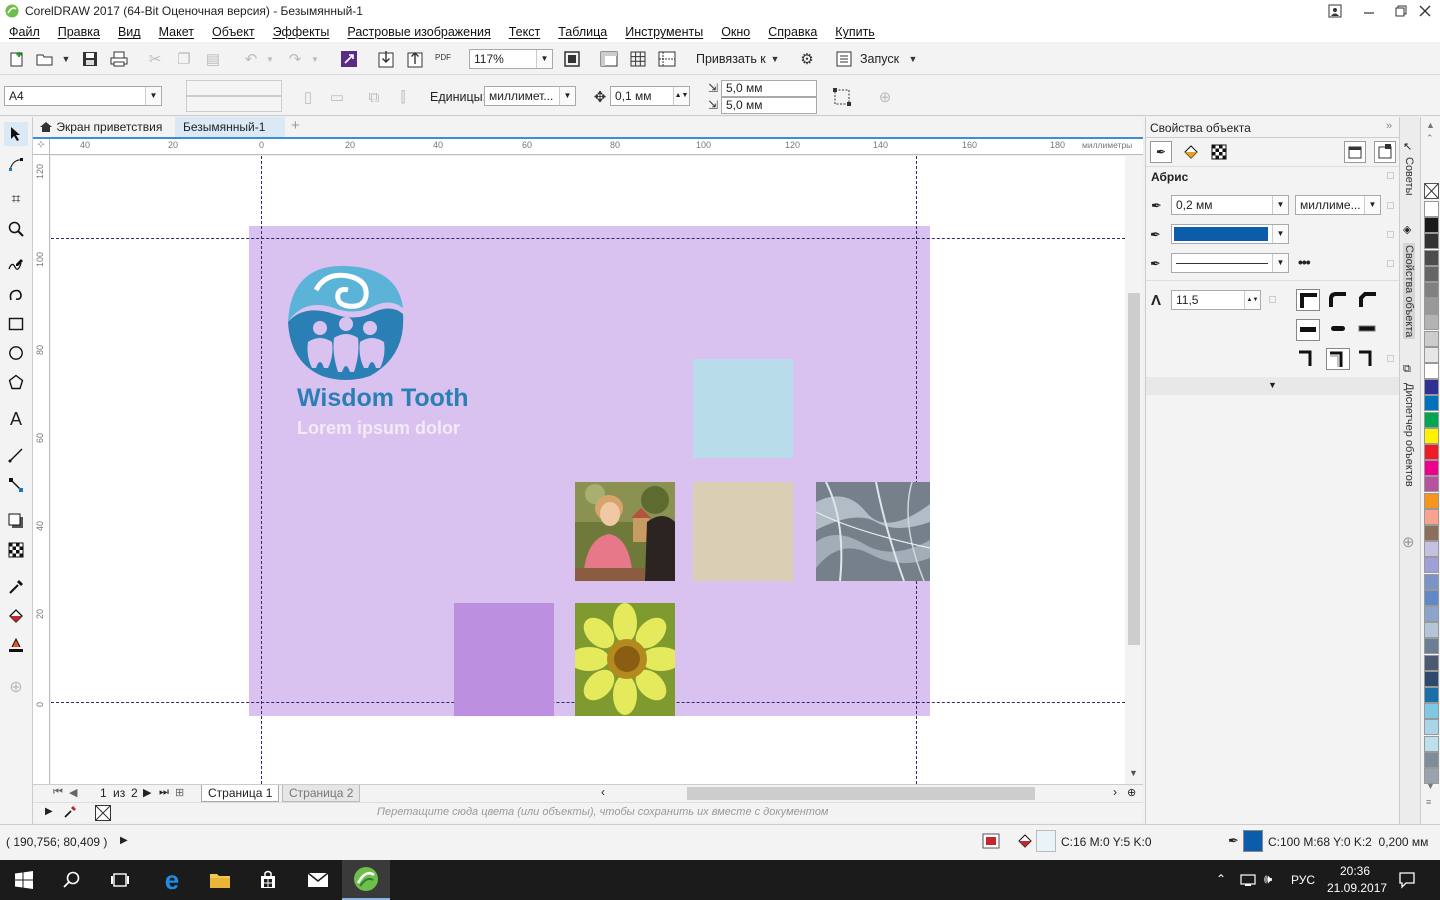  I want to click on close-button, so click(1424, 11).